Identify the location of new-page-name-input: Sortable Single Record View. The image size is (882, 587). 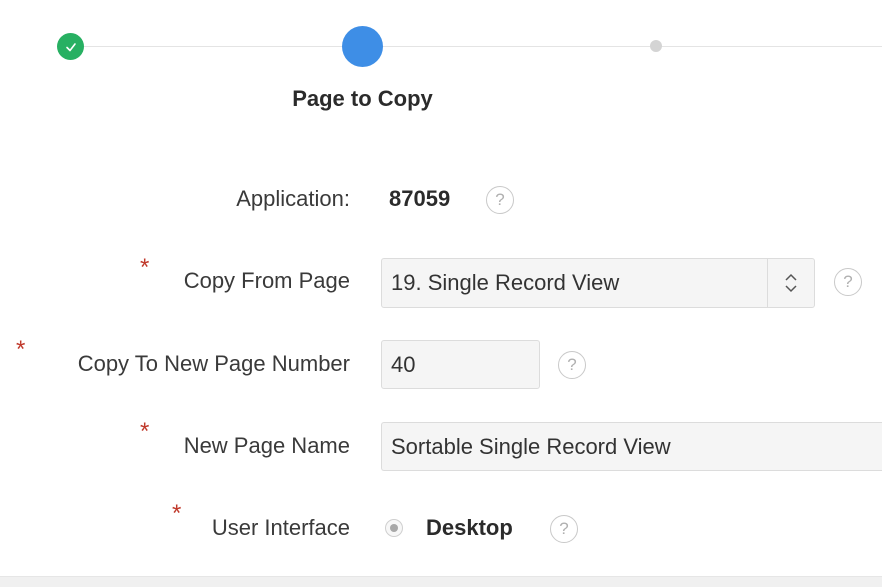
(631, 446).